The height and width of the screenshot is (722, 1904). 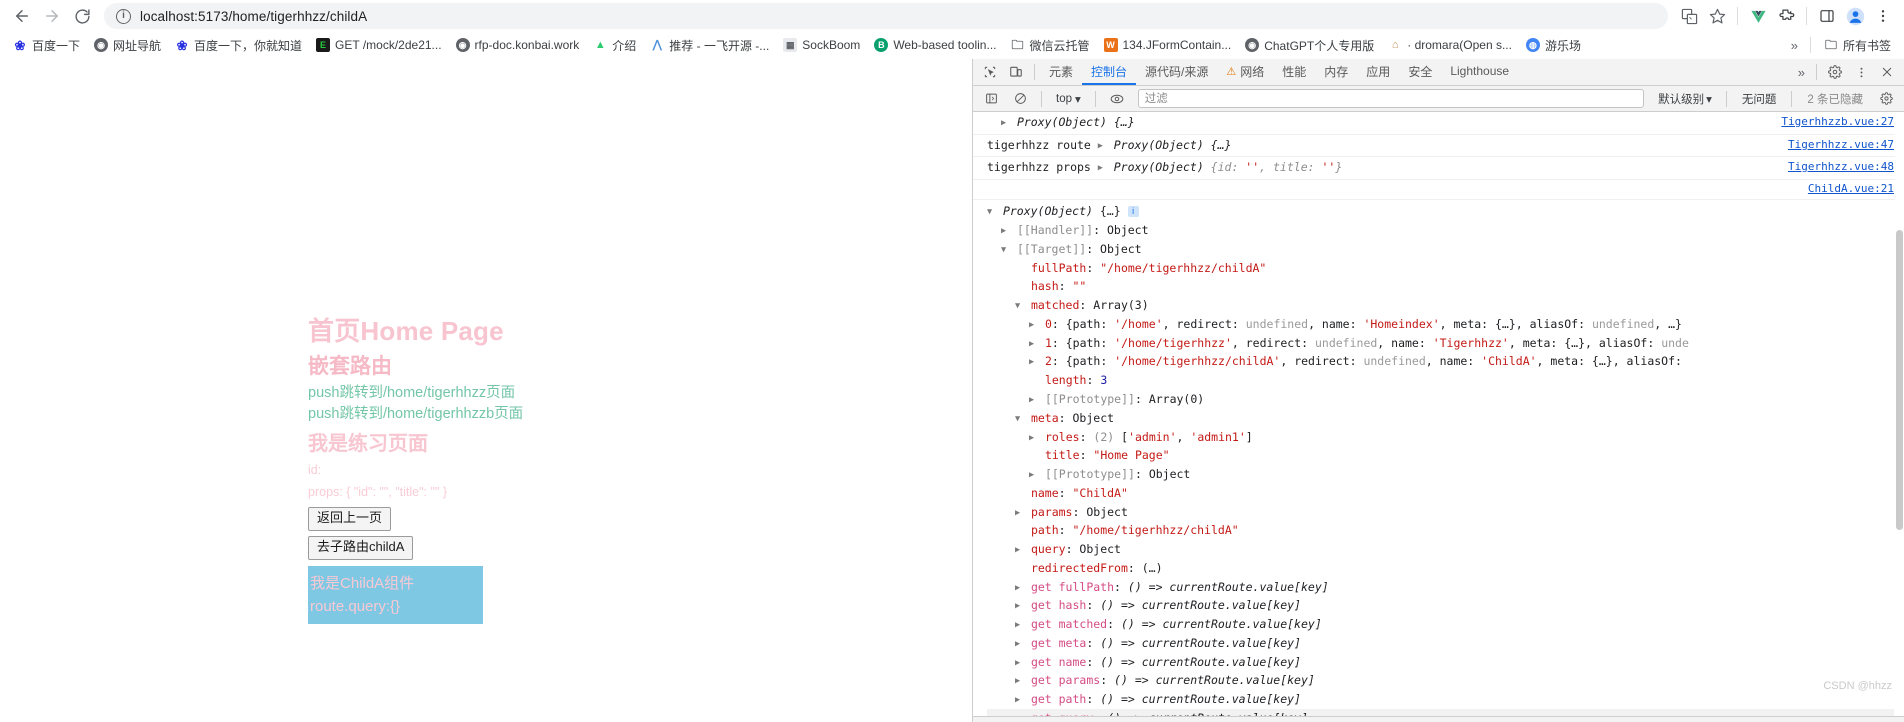 I want to click on console-settings-icon, so click(x=1886, y=98).